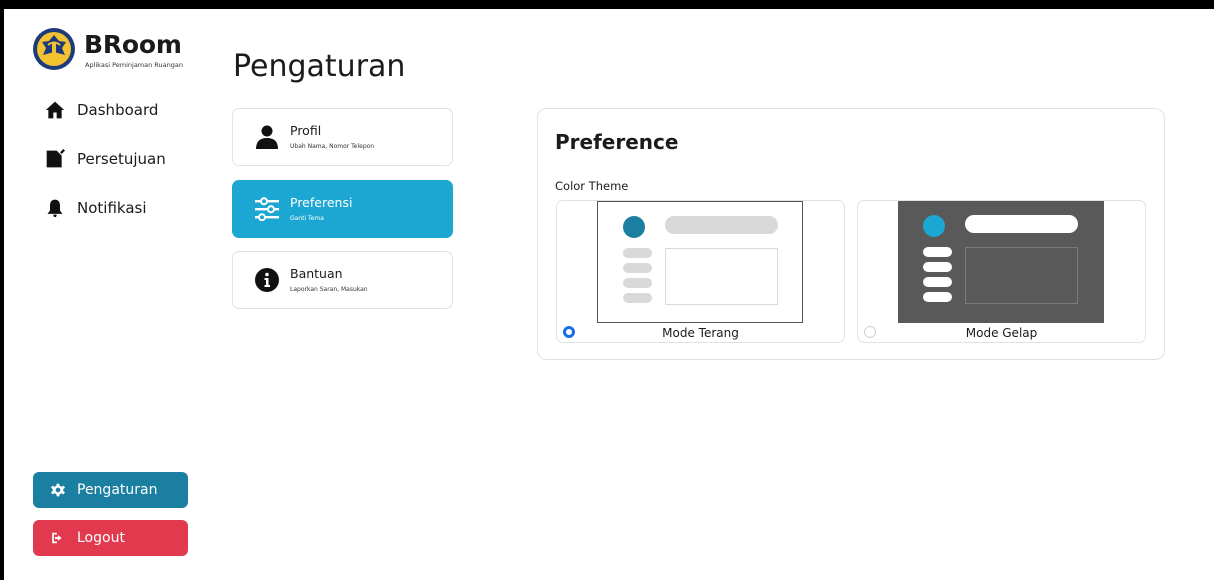 The width and height of the screenshot is (1214, 580). I want to click on logout-icon, so click(57, 538).